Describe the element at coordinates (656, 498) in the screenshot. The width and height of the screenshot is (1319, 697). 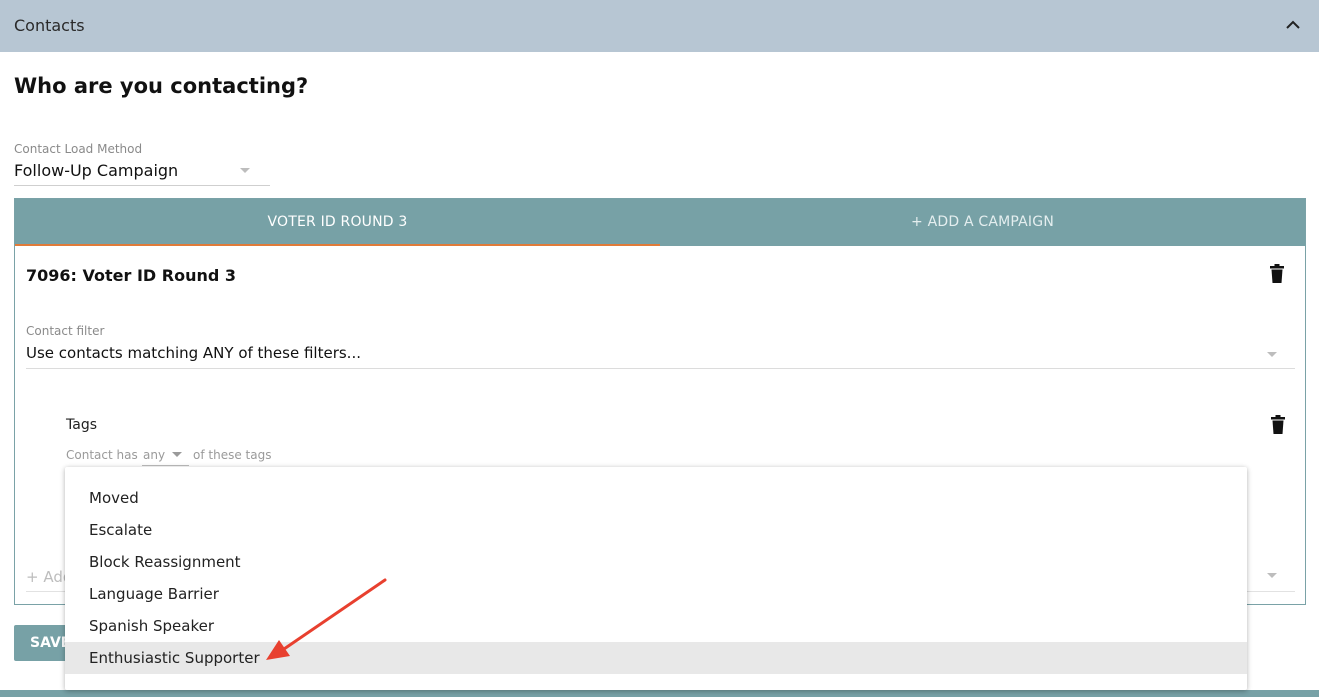
I see `menu-item-tag: Moved` at that location.